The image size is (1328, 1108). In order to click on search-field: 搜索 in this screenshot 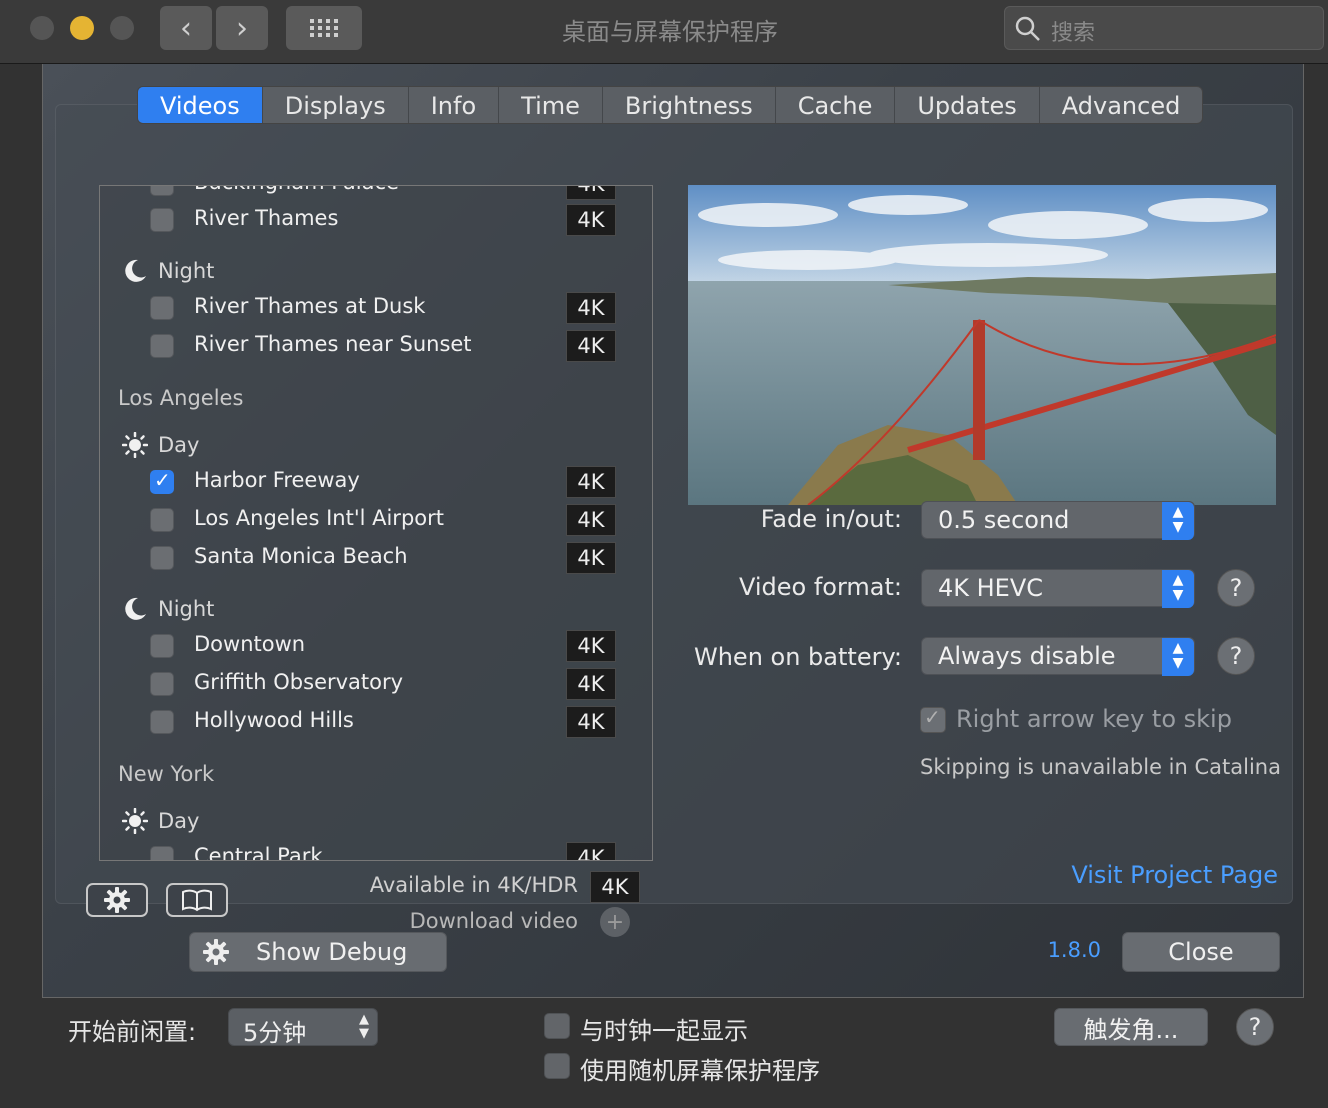, I will do `click(1164, 28)`.